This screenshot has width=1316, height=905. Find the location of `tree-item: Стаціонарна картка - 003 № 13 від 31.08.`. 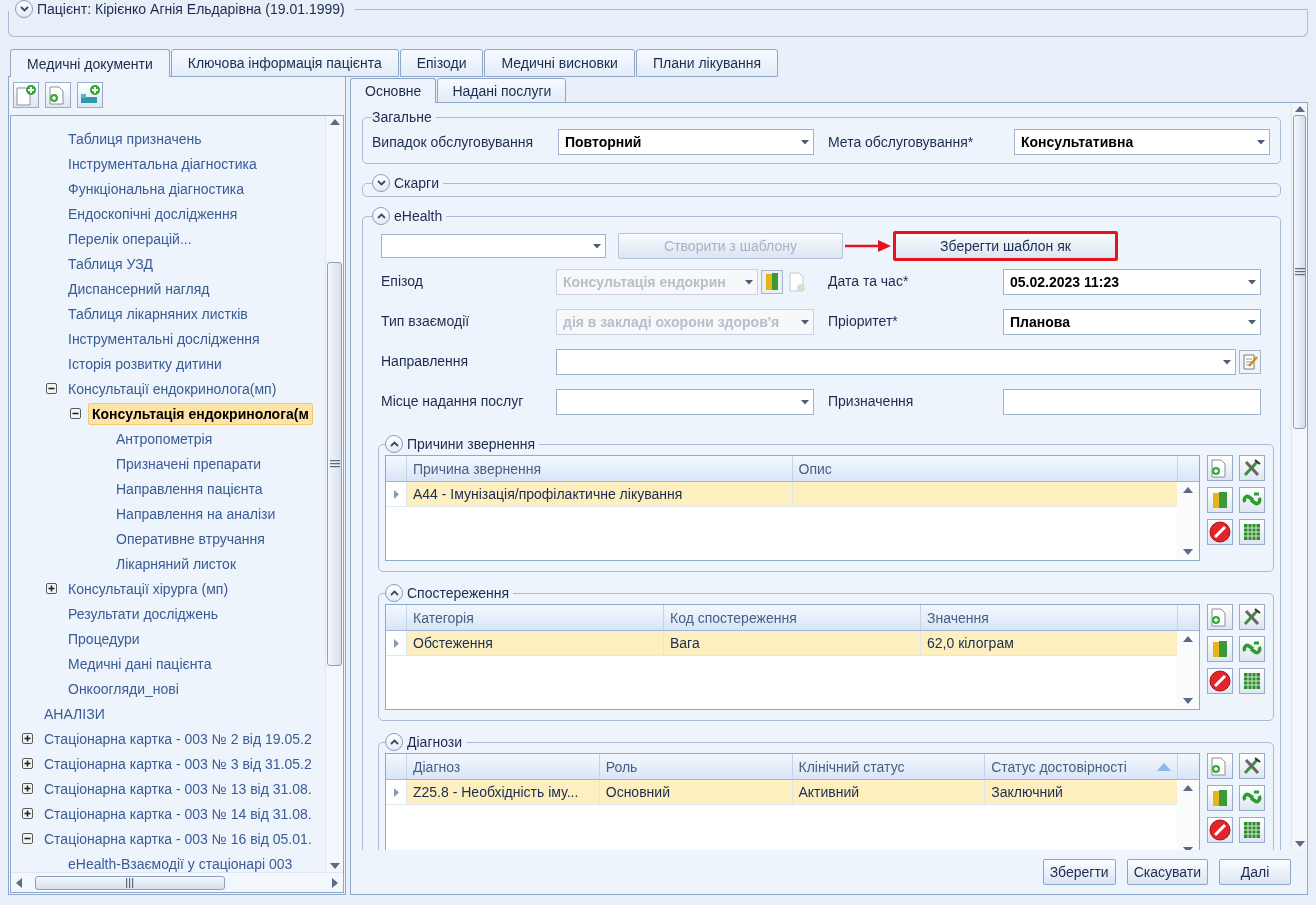

tree-item: Стаціонарна картка - 003 № 13 від 31.08. is located at coordinates (178, 788).